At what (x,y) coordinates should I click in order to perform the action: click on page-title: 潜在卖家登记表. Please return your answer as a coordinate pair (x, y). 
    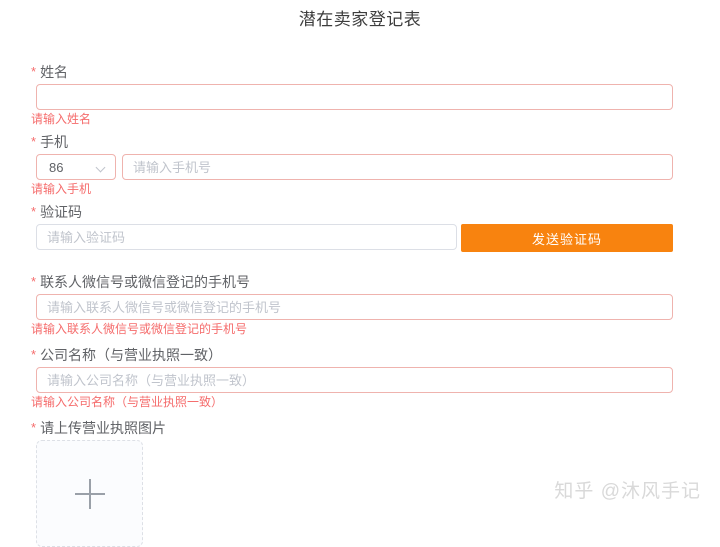
    Looking at the image, I should click on (360, 19).